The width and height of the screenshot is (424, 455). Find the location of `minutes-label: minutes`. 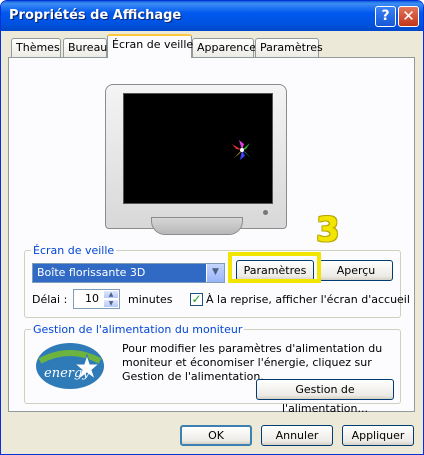

minutes-label: minutes is located at coordinates (150, 299).